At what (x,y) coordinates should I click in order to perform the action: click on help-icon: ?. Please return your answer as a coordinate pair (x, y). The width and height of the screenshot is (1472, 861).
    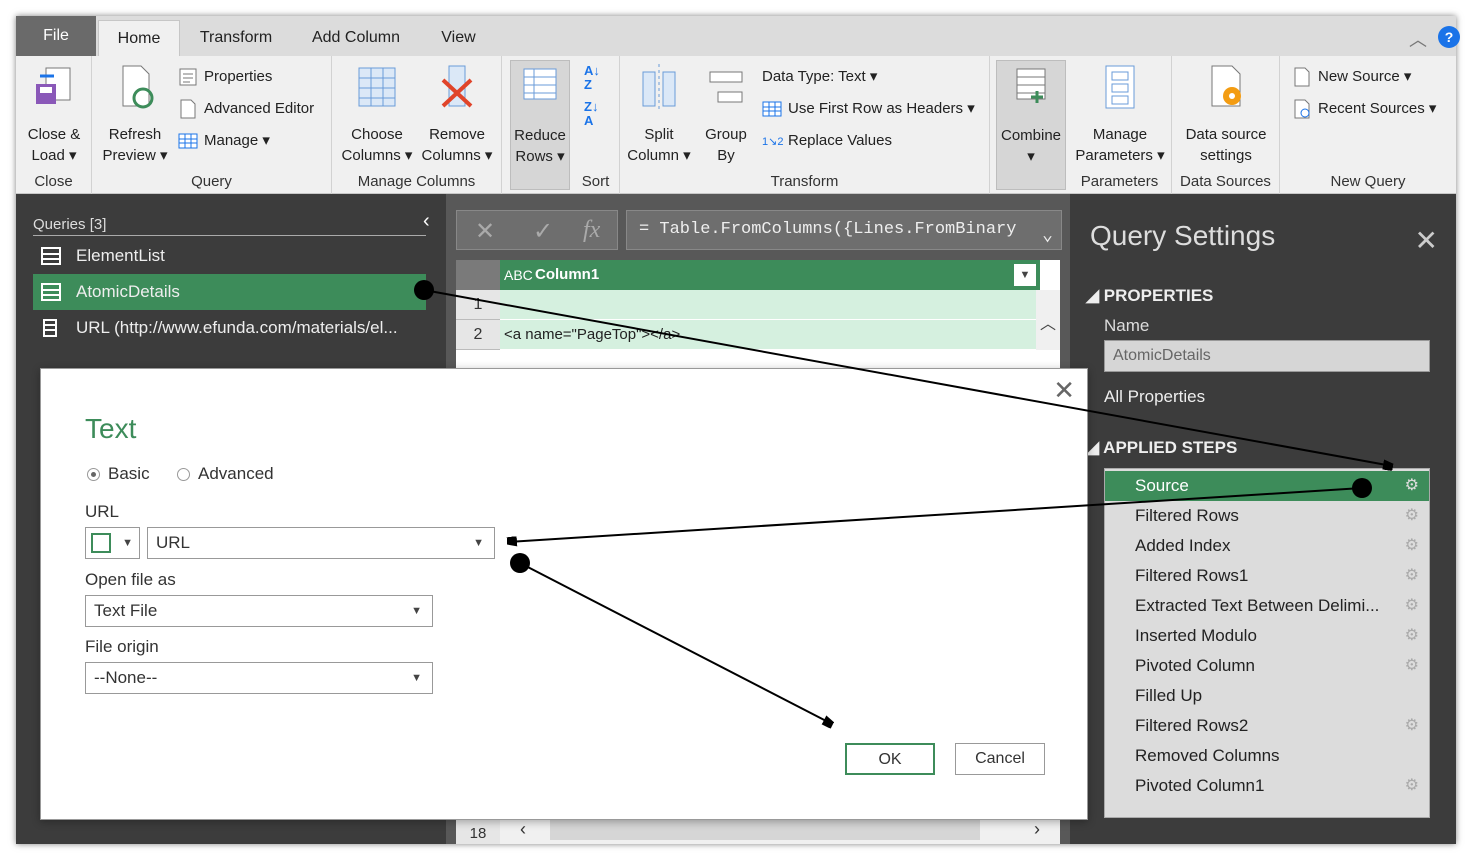
    Looking at the image, I should click on (1449, 37).